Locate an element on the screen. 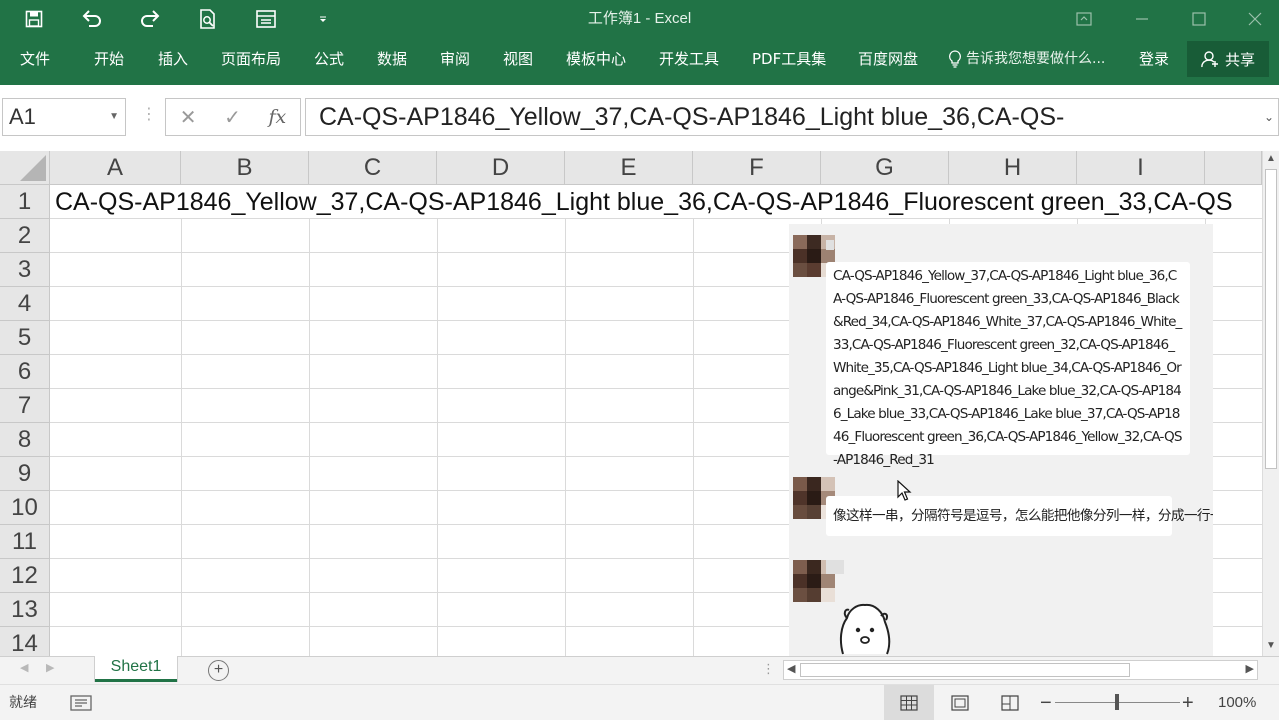 The width and height of the screenshot is (1279, 720). column-header: C is located at coordinates (373, 168).